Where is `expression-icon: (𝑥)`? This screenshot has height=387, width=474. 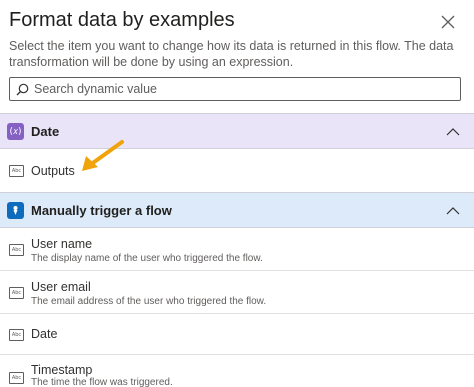
expression-icon: (𝑥) is located at coordinates (15, 131).